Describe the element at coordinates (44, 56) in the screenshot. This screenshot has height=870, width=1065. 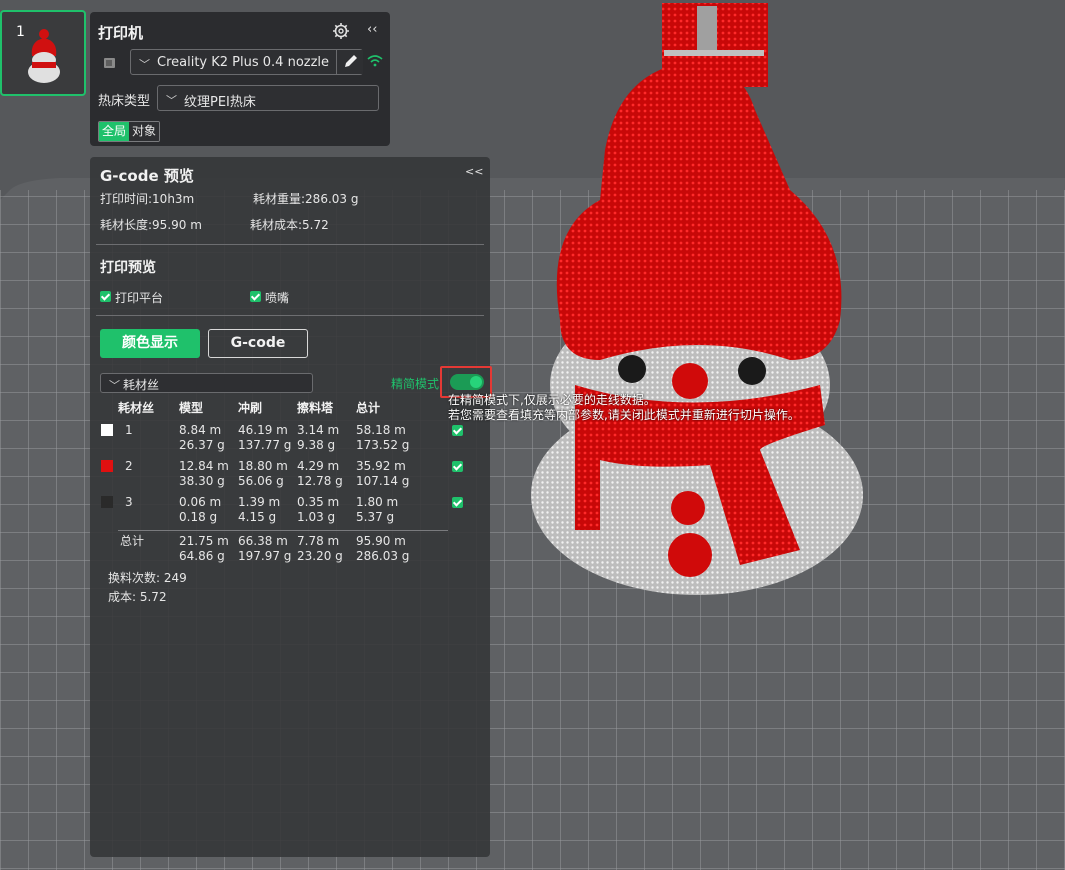
I see `snowman-thumbnail-icon` at that location.